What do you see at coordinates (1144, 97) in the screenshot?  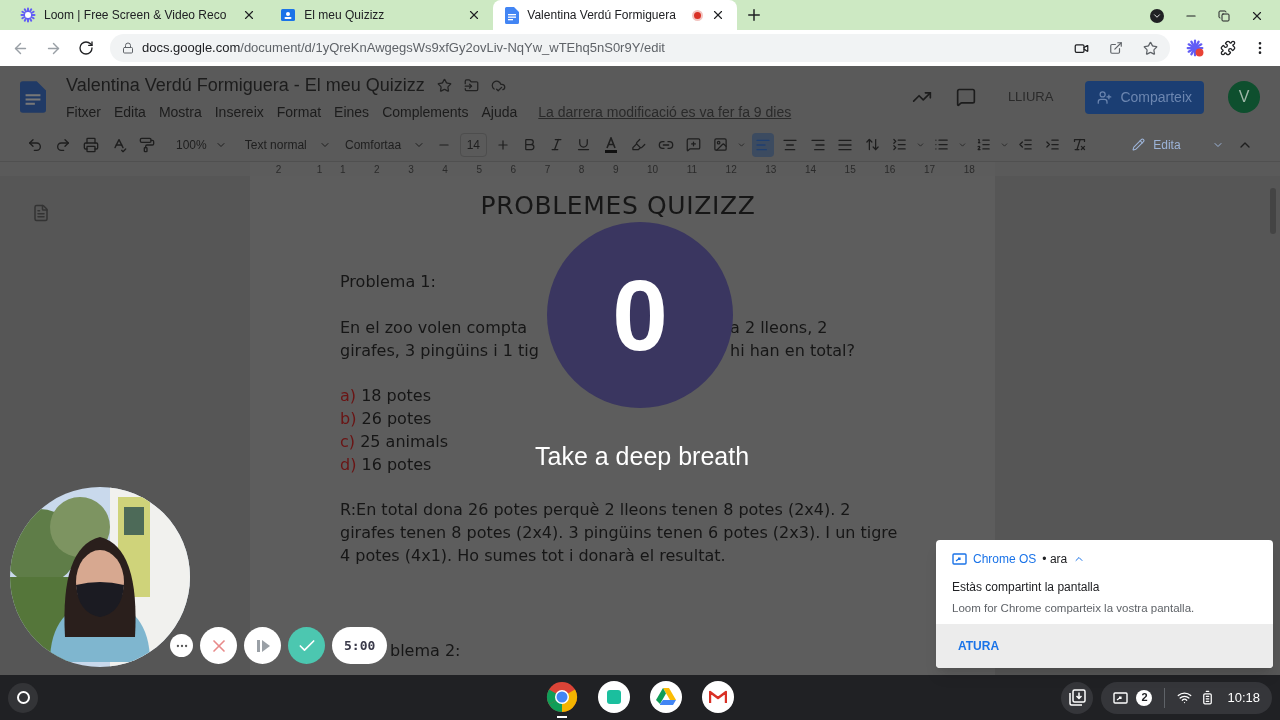 I see `share-button: Comparteix` at bounding box center [1144, 97].